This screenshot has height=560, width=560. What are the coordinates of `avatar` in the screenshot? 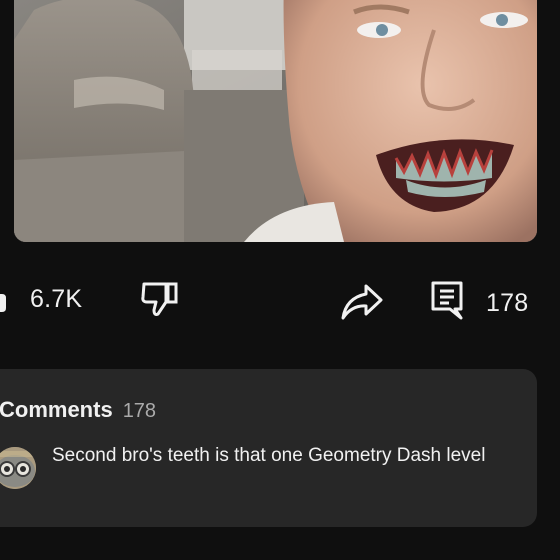 It's located at (18, 468).